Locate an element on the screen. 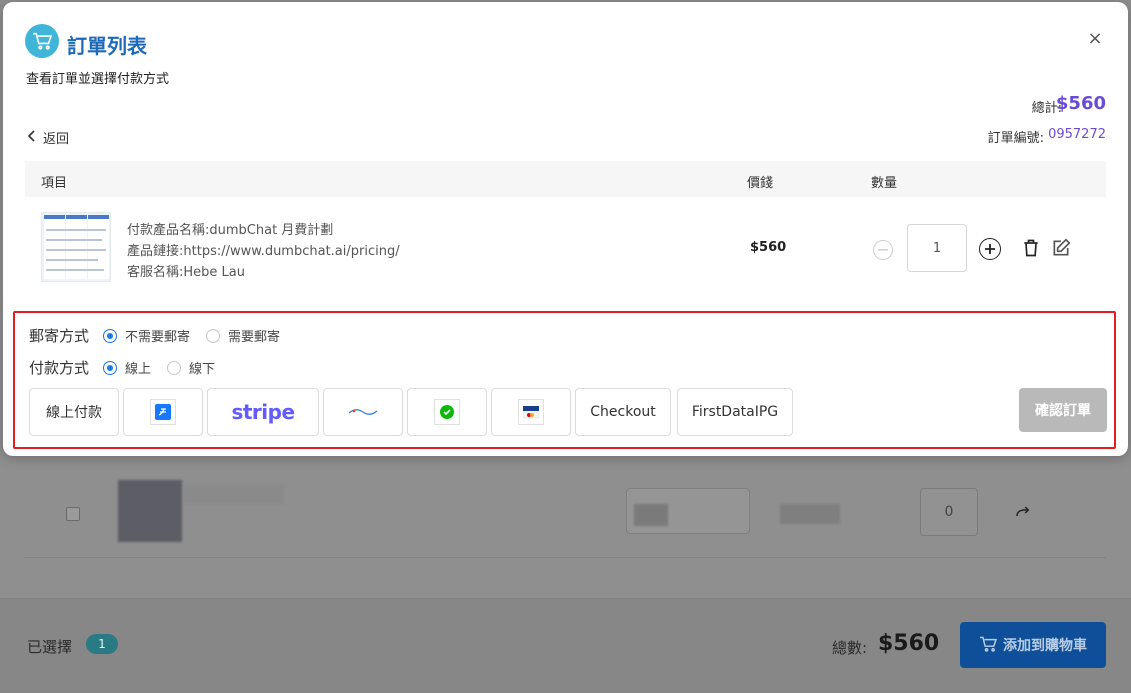 The height and width of the screenshot is (693, 1131). selected-count-badge: 1 is located at coordinates (102, 644).